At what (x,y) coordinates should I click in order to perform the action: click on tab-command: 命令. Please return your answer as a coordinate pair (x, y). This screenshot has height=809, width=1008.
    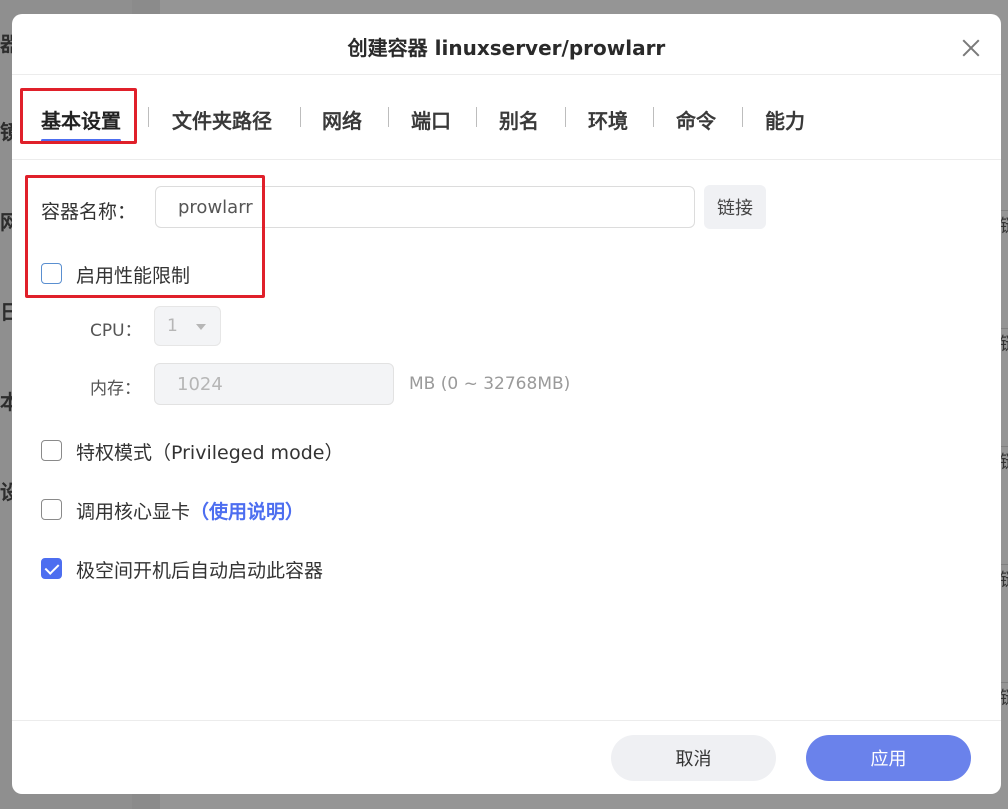
    Looking at the image, I should click on (696, 119).